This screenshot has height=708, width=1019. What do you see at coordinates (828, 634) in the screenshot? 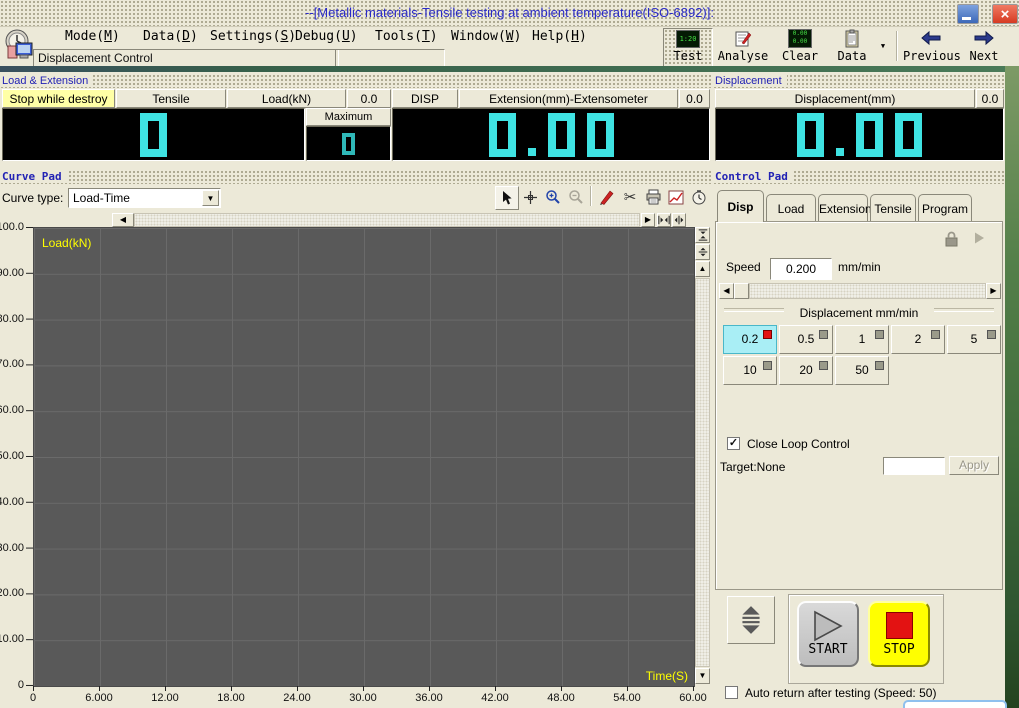
I see `start-button: START` at bounding box center [828, 634].